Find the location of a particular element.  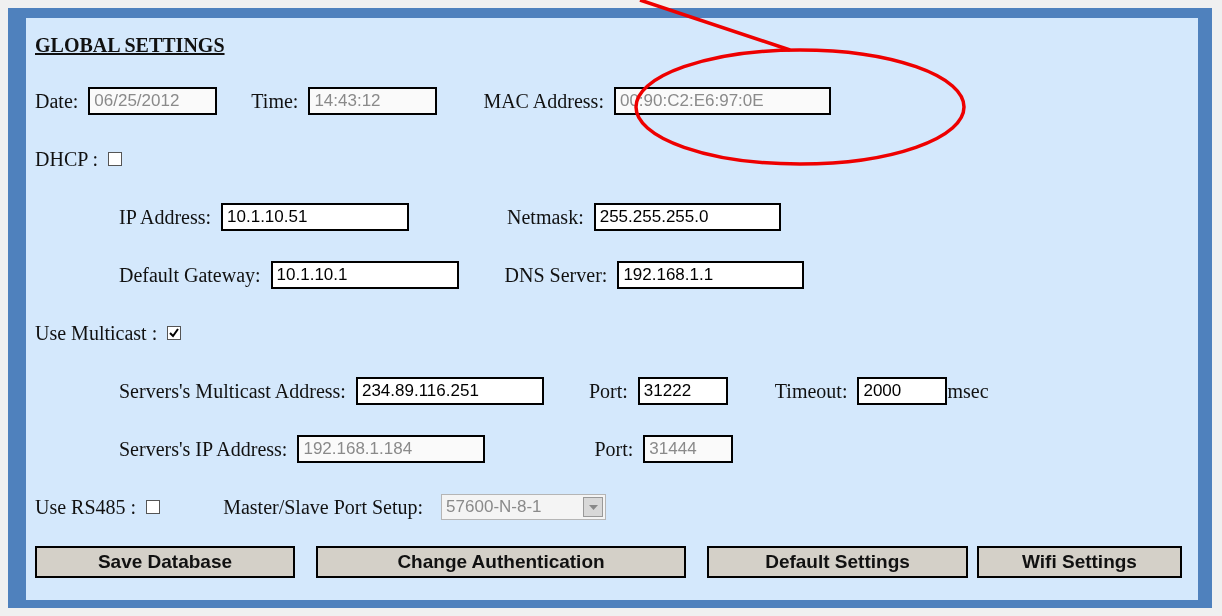

check-icon is located at coordinates (174, 333).